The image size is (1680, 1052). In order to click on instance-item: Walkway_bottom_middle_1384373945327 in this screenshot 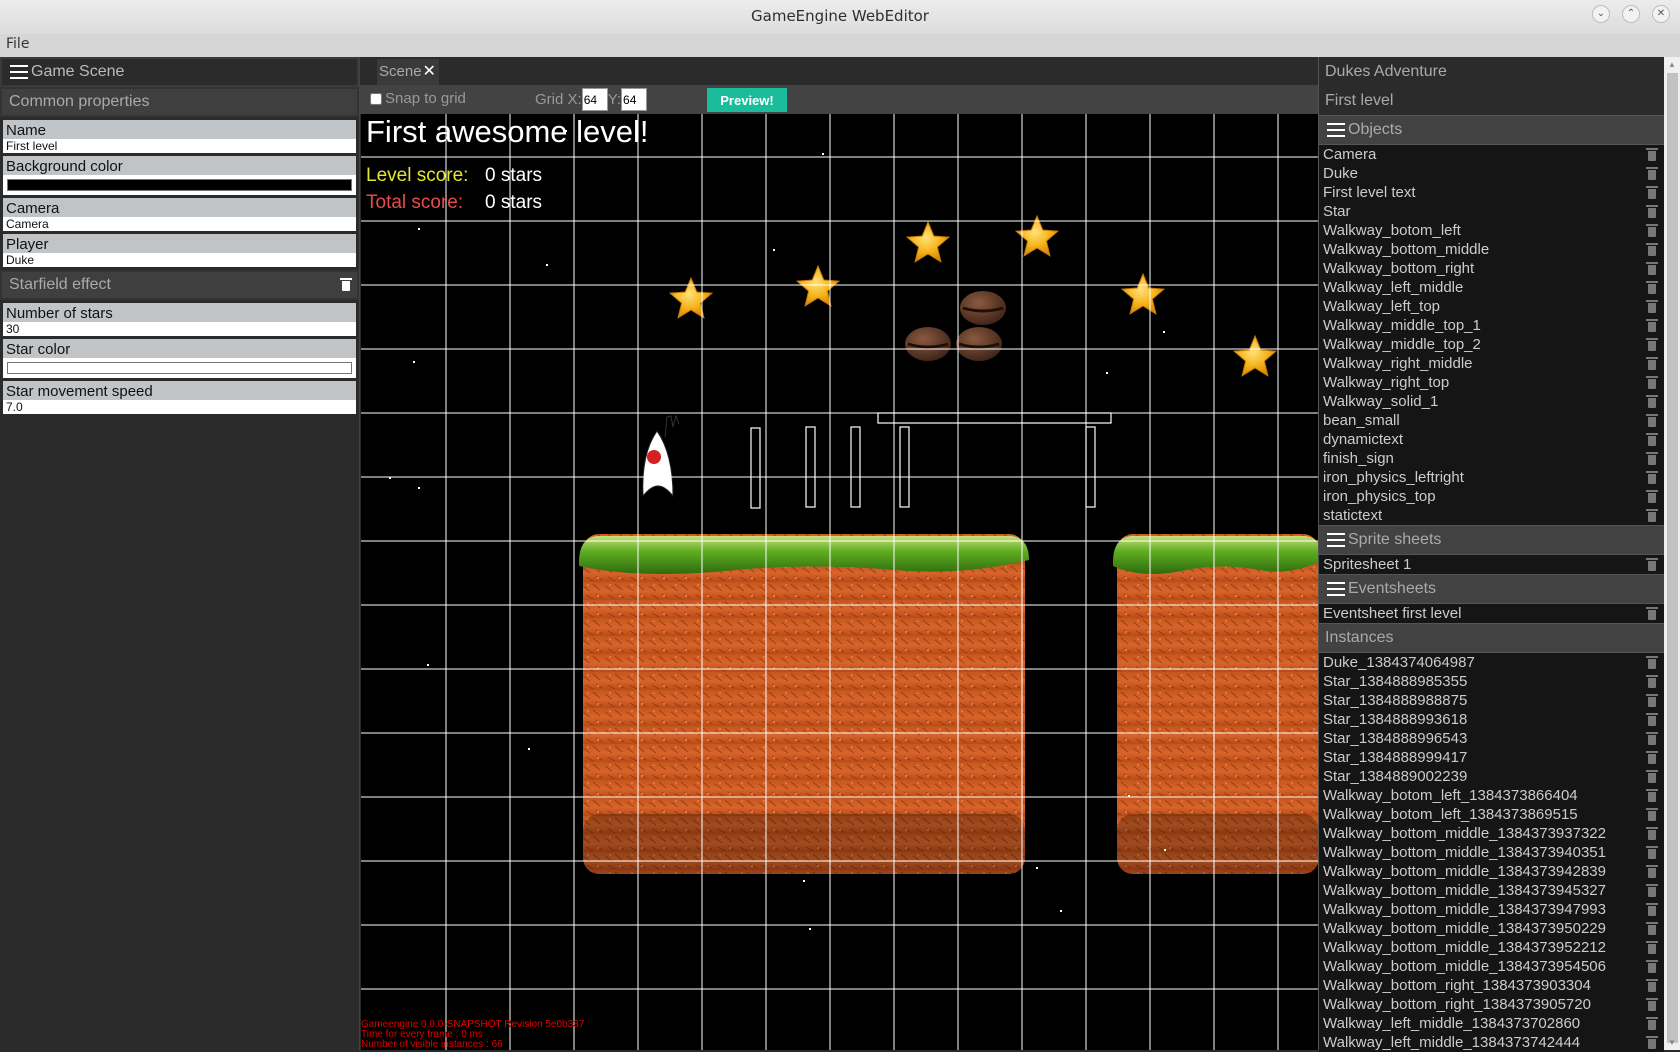, I will do `click(1491, 890)`.